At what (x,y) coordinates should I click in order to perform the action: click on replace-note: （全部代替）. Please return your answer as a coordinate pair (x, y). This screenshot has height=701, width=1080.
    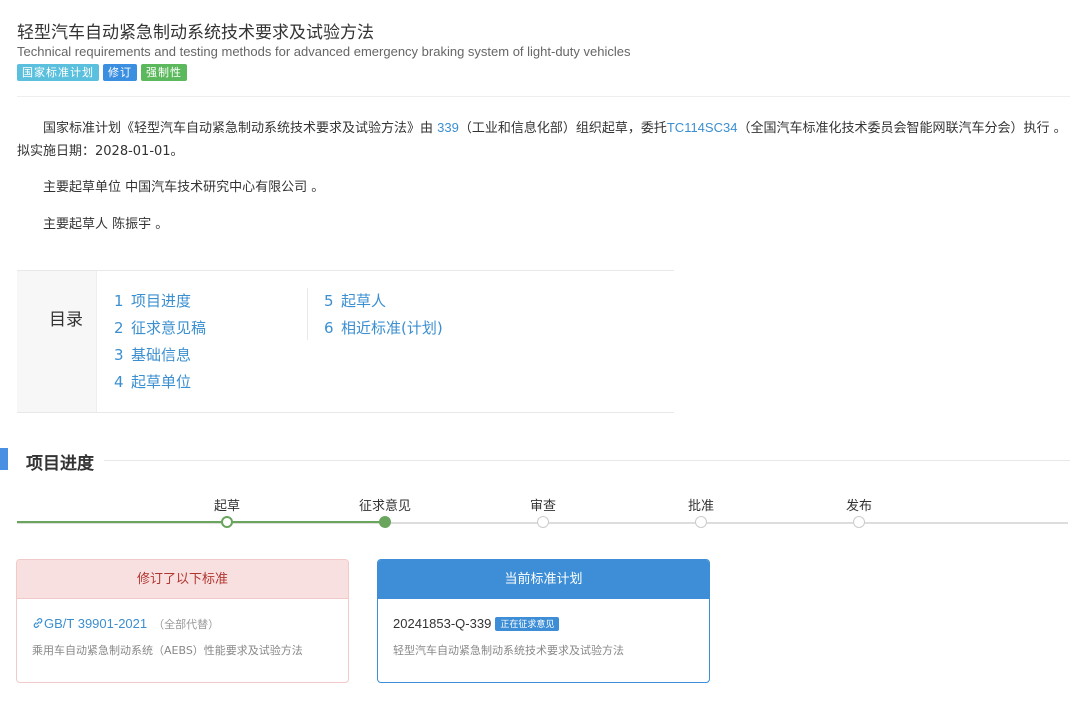
    Looking at the image, I should click on (186, 625).